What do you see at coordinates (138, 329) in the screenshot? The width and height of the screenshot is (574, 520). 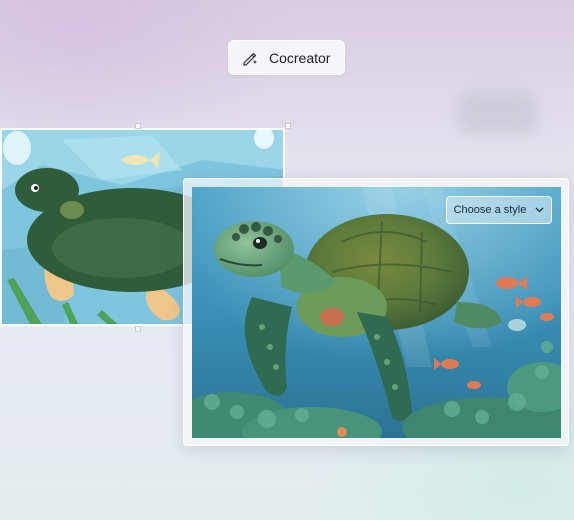 I see `resize-handle-bottom-middle` at bounding box center [138, 329].